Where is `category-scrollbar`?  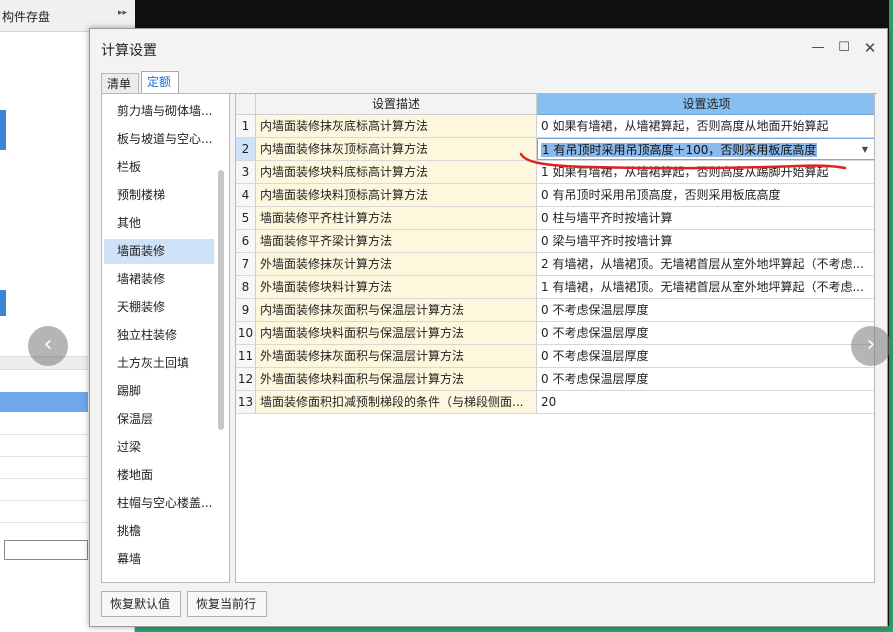 category-scrollbar is located at coordinates (221, 300).